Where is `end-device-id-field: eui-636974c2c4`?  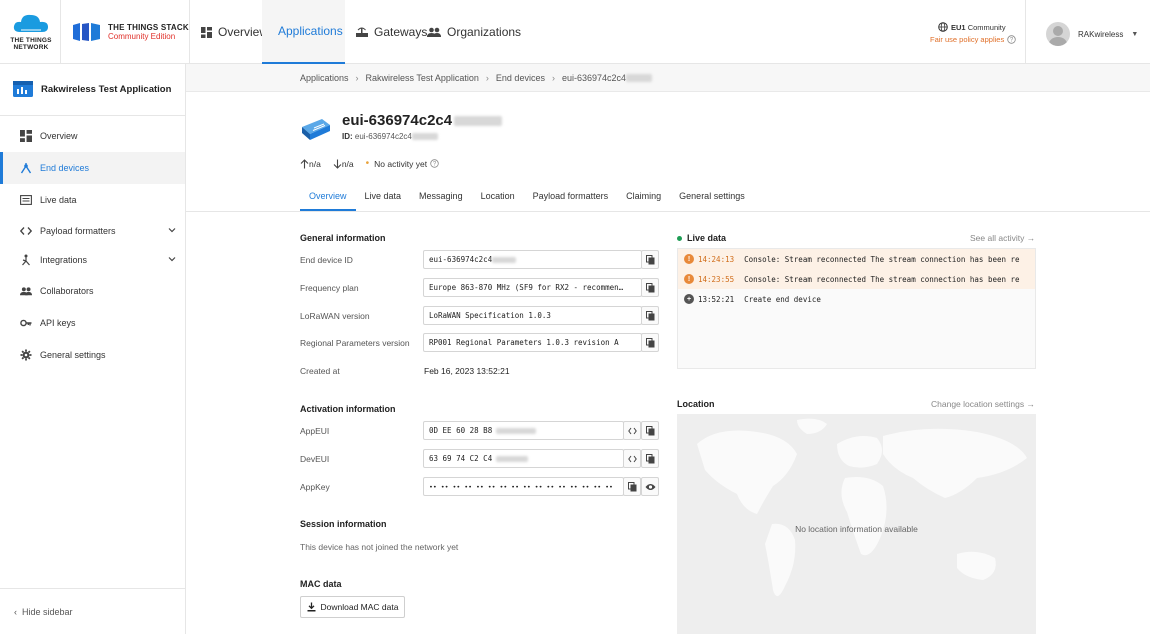
end-device-id-field: eui-636974c2c4 is located at coordinates (532, 259).